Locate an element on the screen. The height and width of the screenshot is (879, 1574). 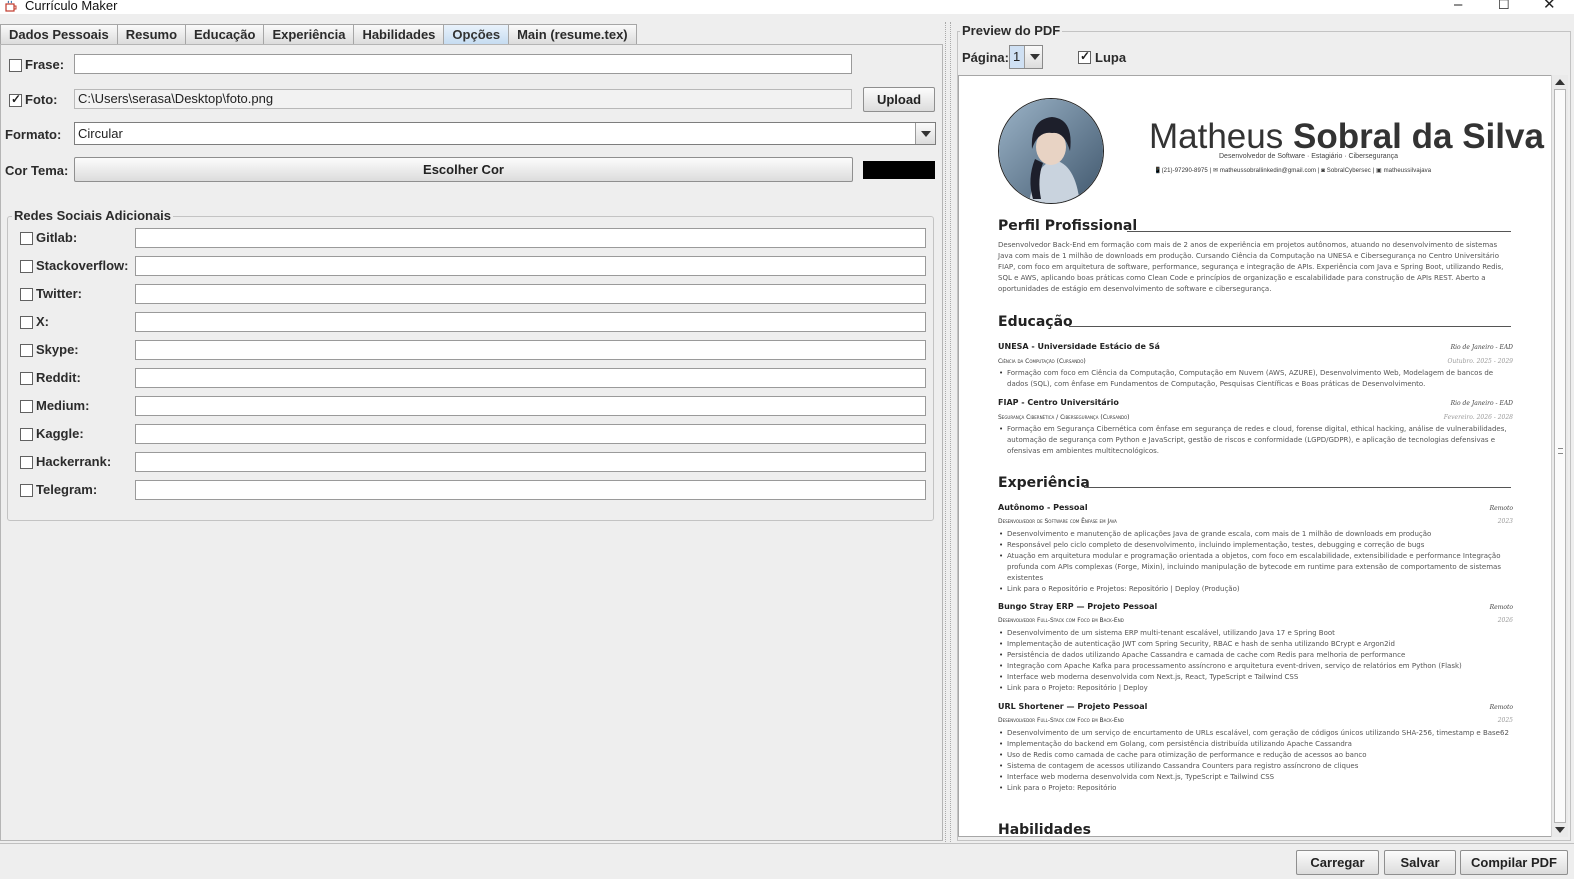
maximize-button: ☐ is located at coordinates (1504, 6).